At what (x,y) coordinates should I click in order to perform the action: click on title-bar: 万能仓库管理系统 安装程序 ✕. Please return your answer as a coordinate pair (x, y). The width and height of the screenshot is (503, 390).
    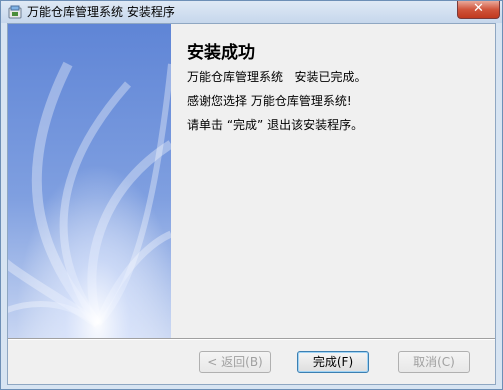
    Looking at the image, I should click on (251, 12).